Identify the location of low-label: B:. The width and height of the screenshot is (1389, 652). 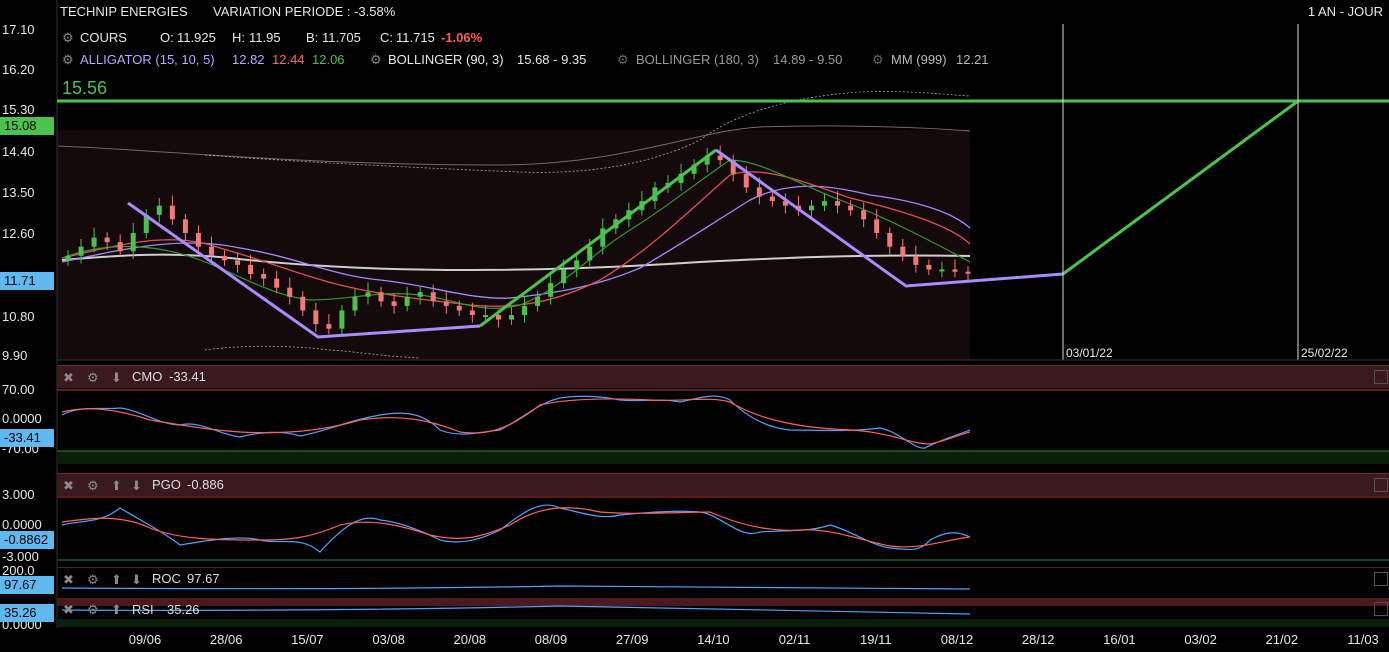
(312, 37).